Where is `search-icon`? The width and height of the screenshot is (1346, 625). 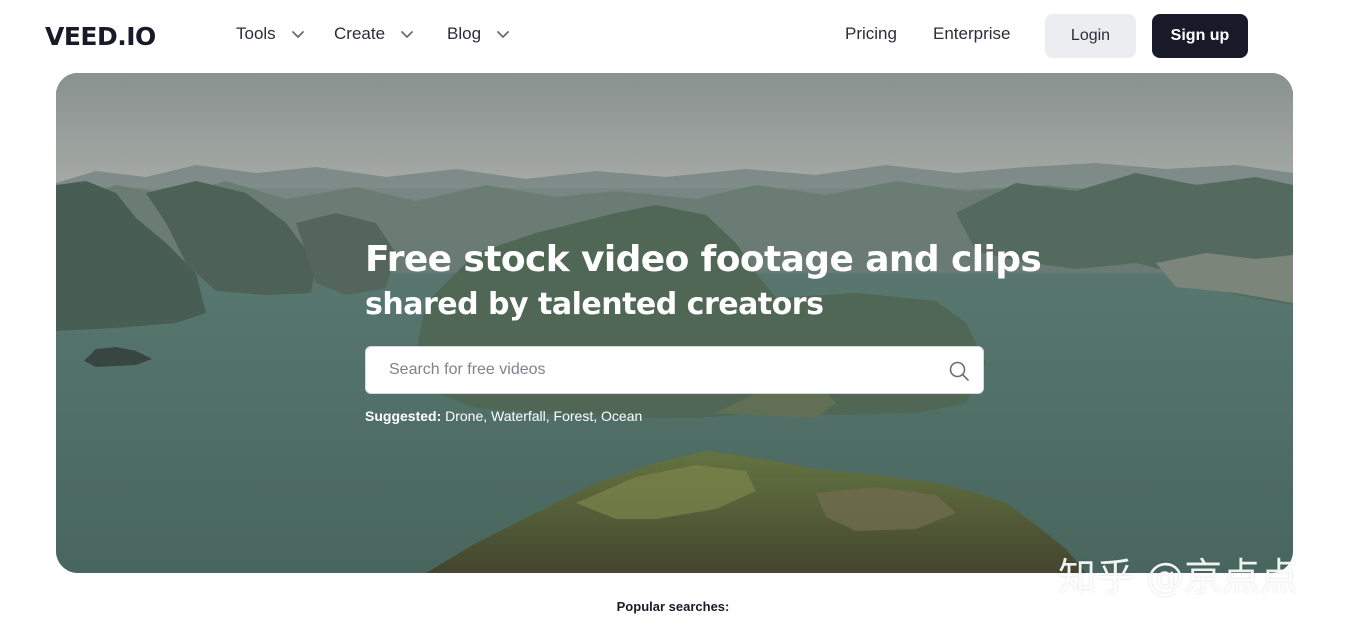
search-icon is located at coordinates (959, 371).